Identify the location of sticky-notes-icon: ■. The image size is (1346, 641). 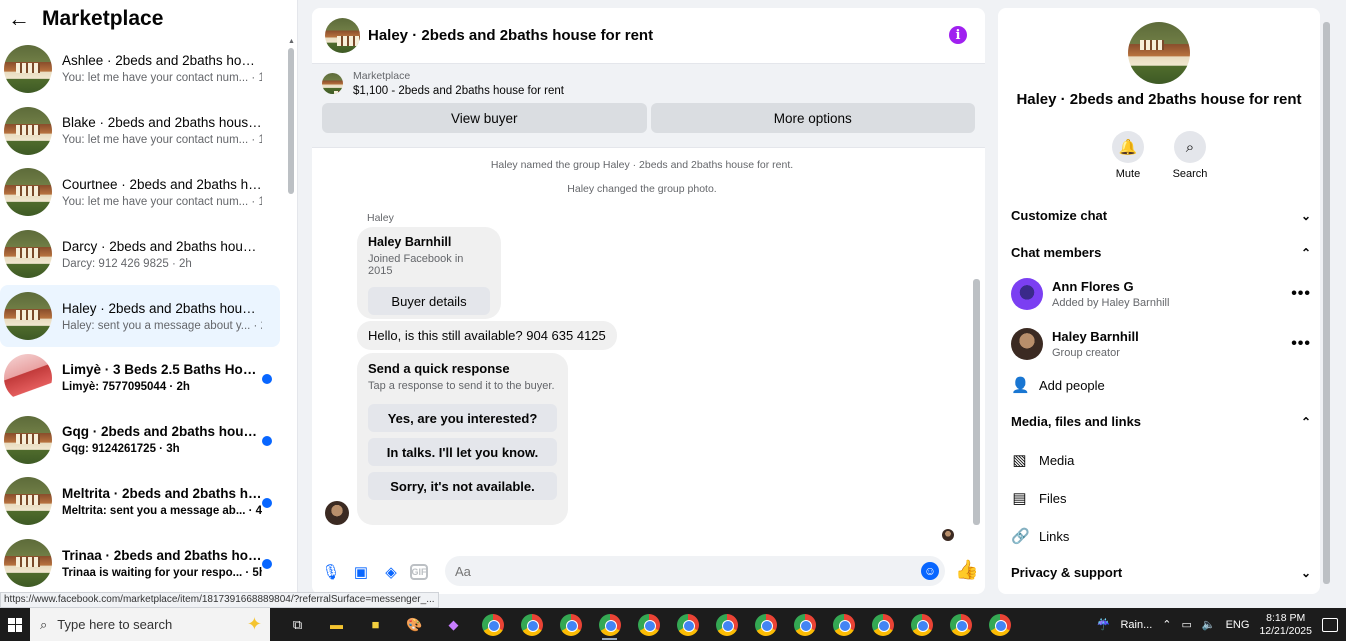
(375, 624).